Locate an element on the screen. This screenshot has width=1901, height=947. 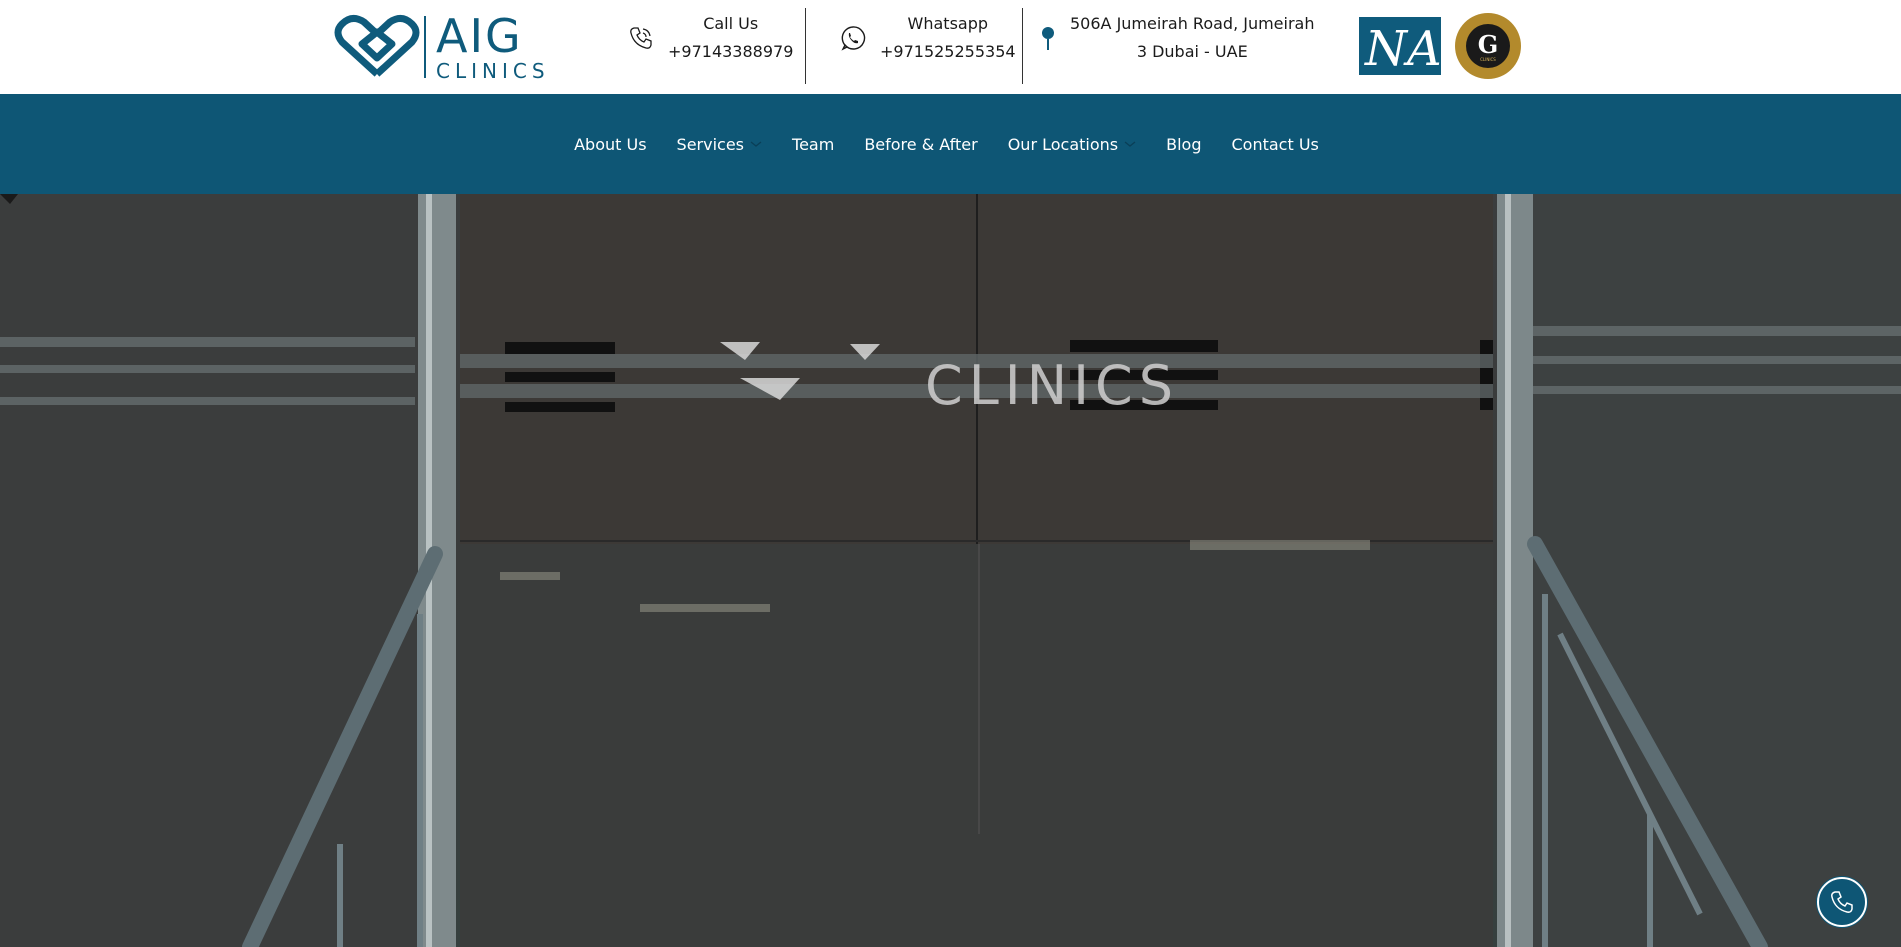
na-logo-mark: NA is located at coordinates (1403, 49).